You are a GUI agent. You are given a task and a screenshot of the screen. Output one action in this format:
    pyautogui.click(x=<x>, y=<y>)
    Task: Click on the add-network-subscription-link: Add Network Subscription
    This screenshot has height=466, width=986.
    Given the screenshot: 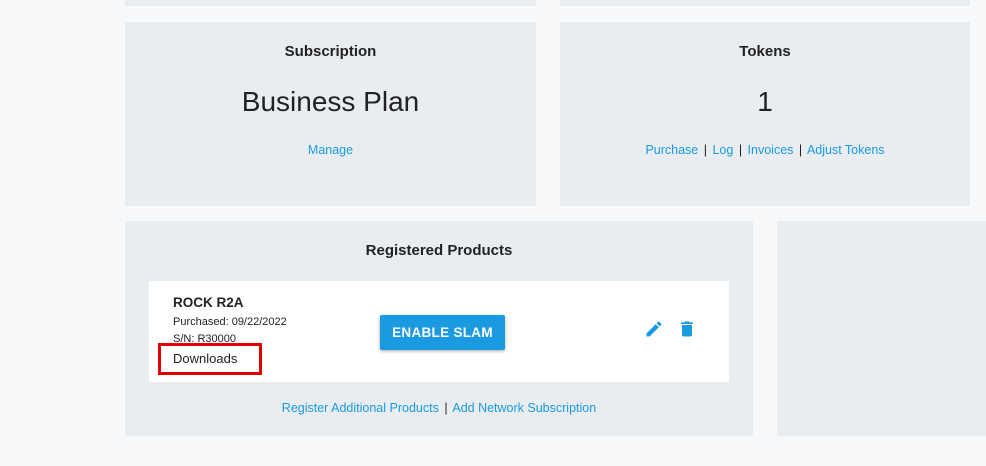 What is the action you would take?
    pyautogui.click(x=524, y=408)
    